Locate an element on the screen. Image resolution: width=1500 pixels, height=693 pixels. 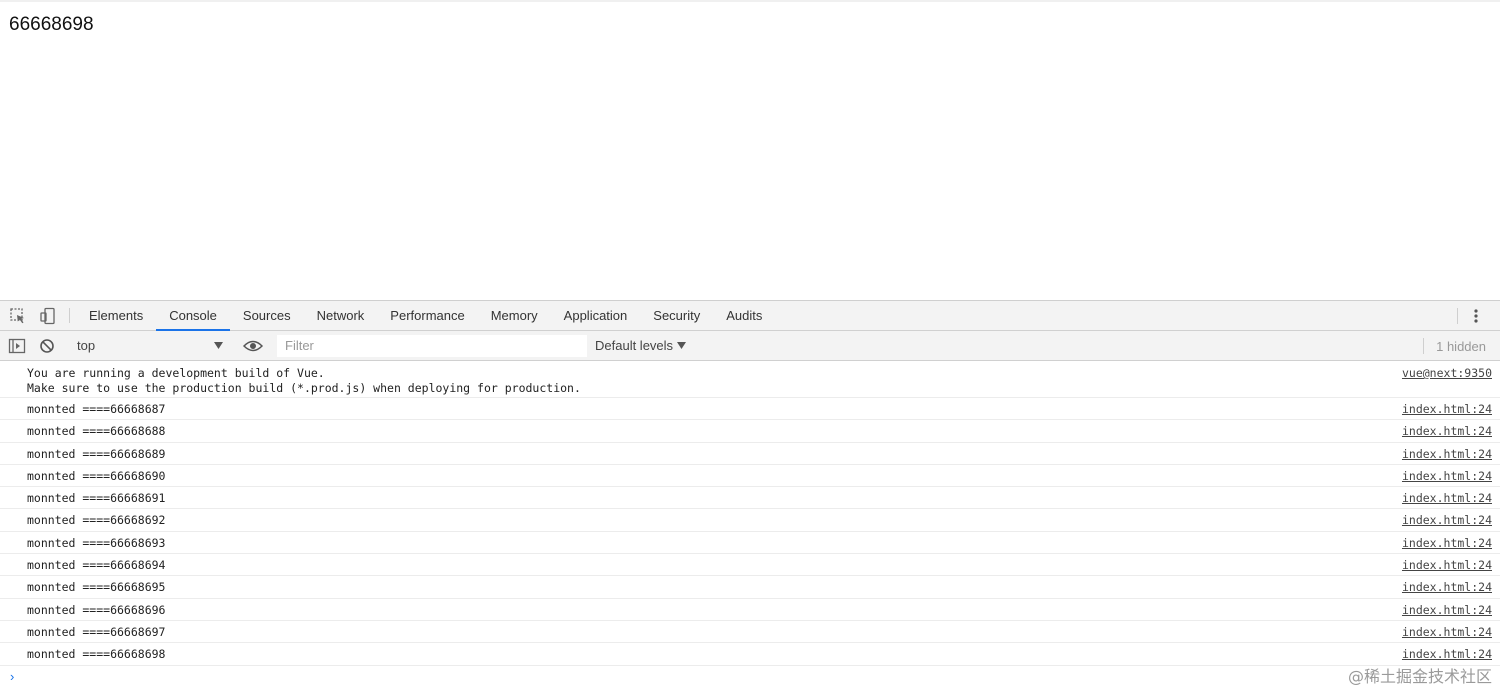
console-message-text: monnted ====66668691 is located at coordinates (96, 498).